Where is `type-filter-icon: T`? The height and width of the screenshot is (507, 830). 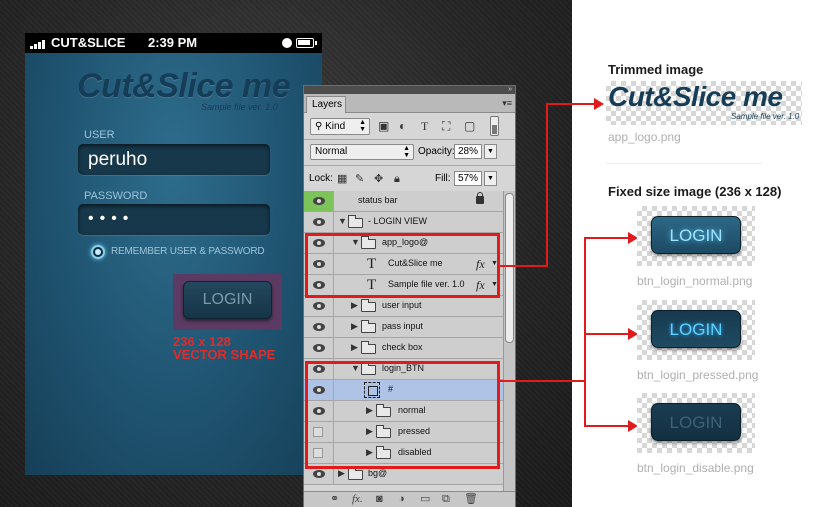 type-filter-icon: T is located at coordinates (424, 126).